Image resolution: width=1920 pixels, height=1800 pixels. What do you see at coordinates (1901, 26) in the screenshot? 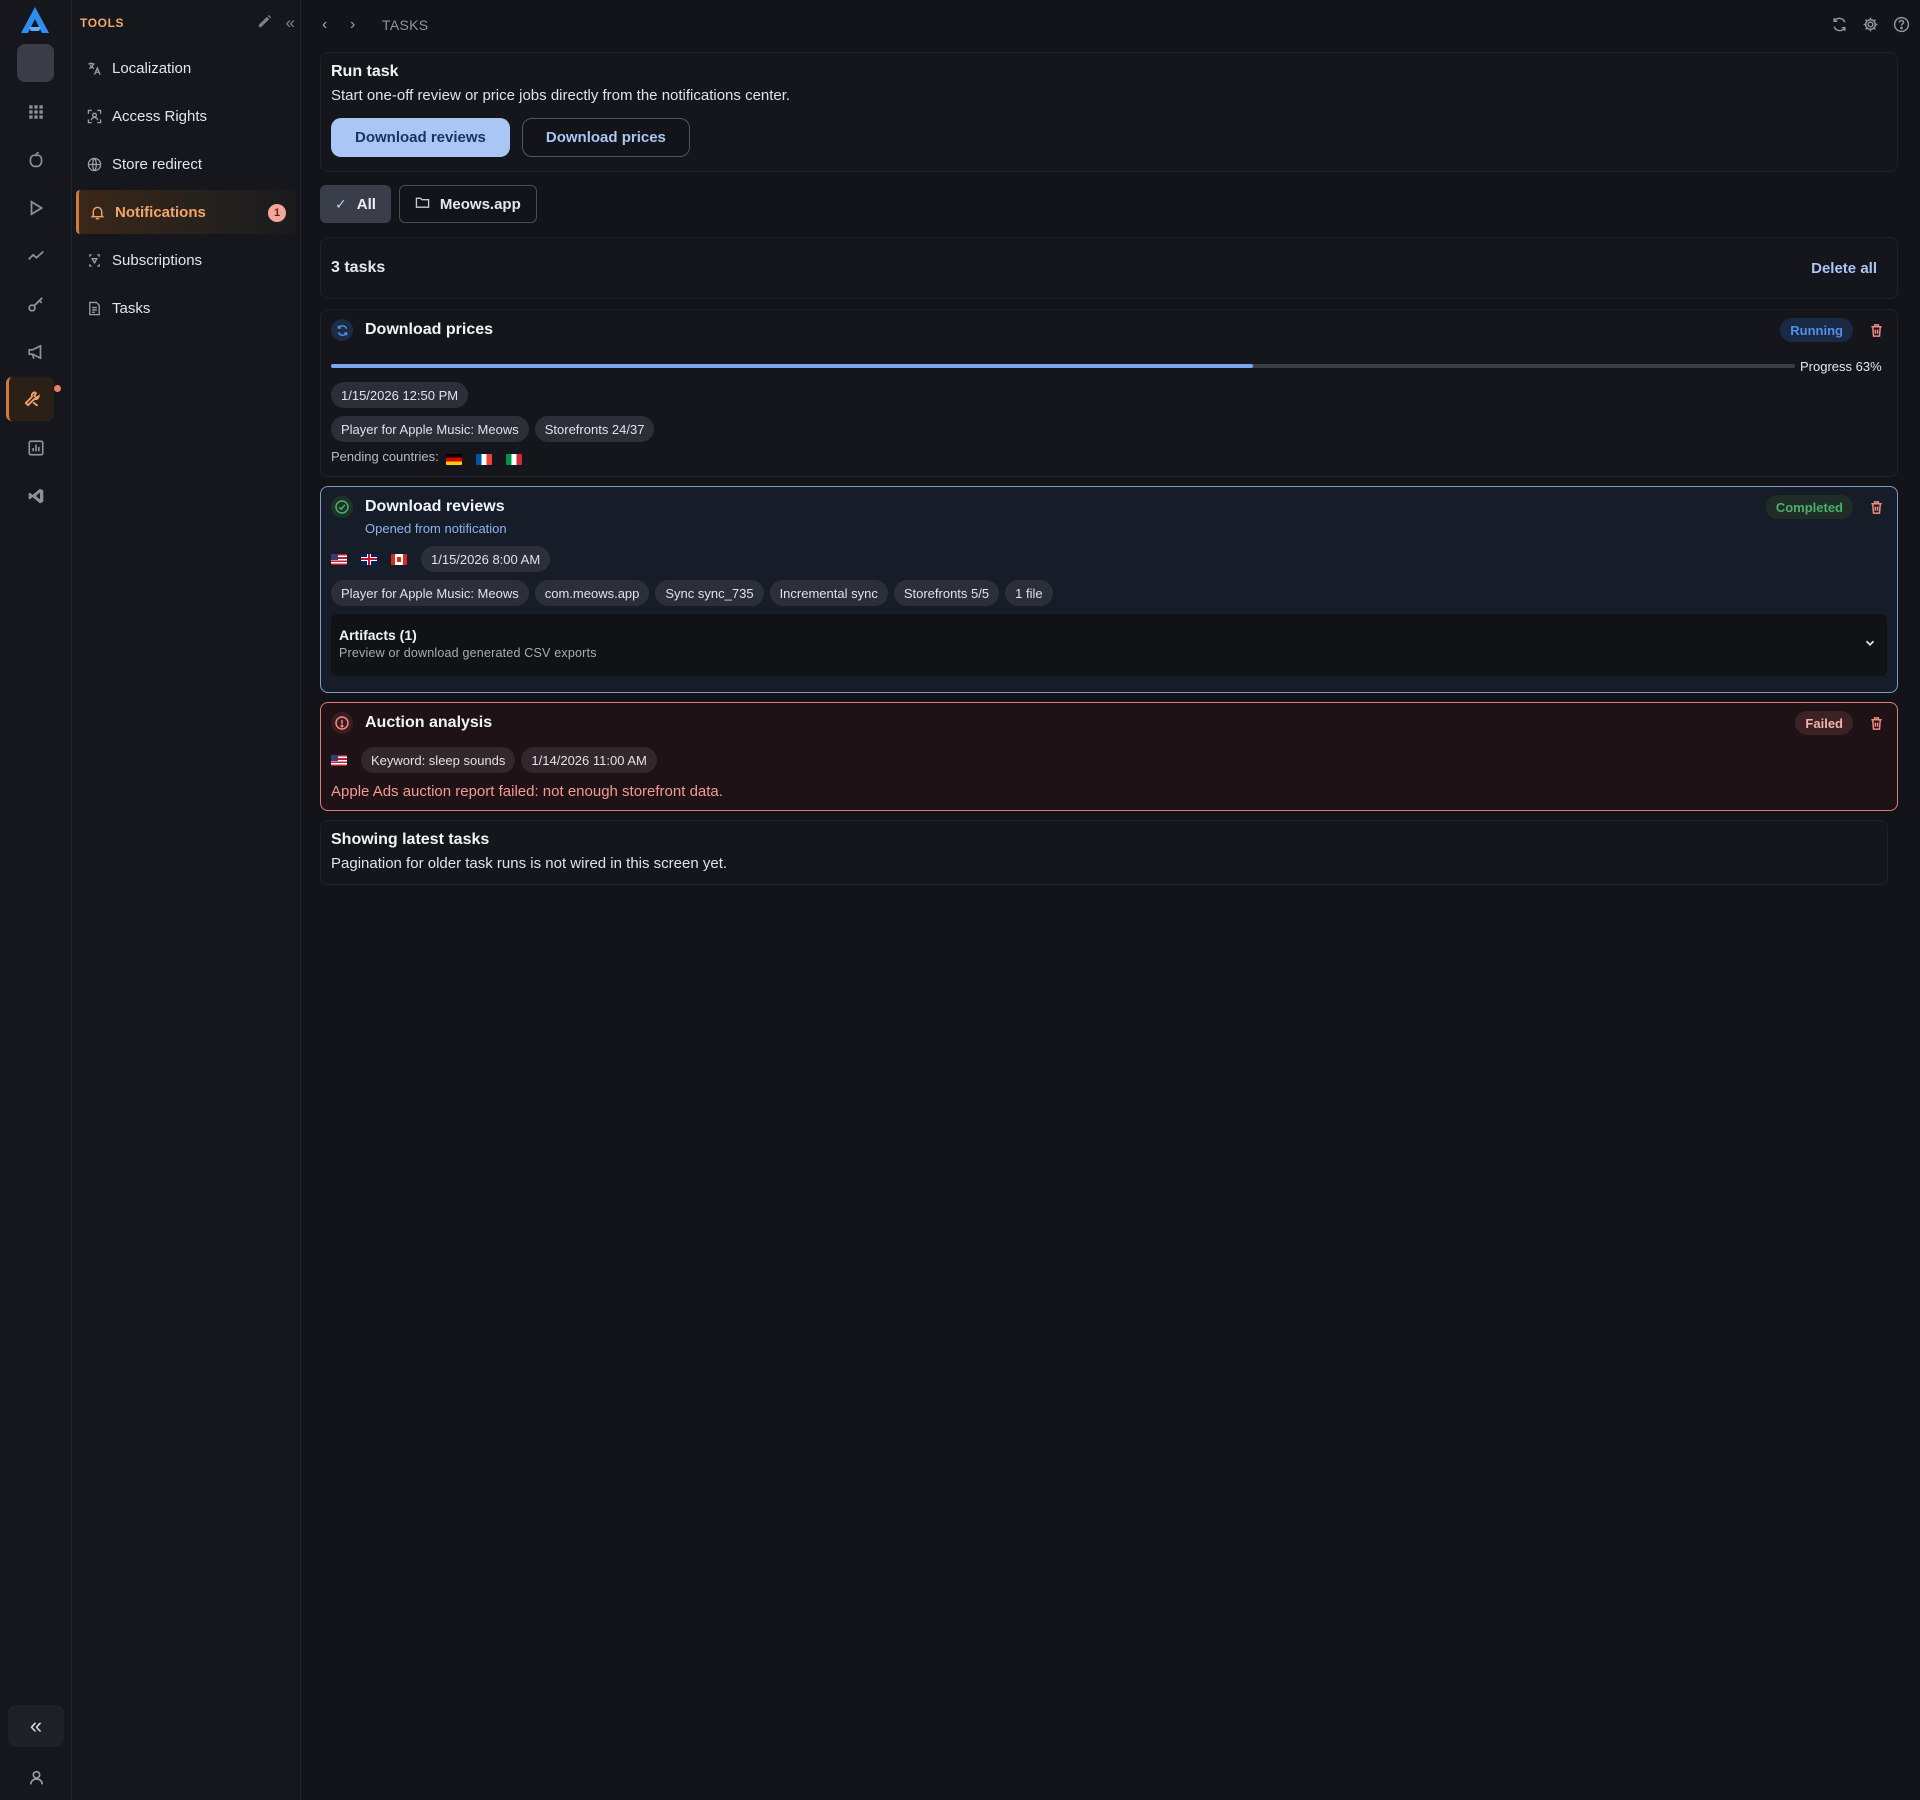
I see `help-icon` at bounding box center [1901, 26].